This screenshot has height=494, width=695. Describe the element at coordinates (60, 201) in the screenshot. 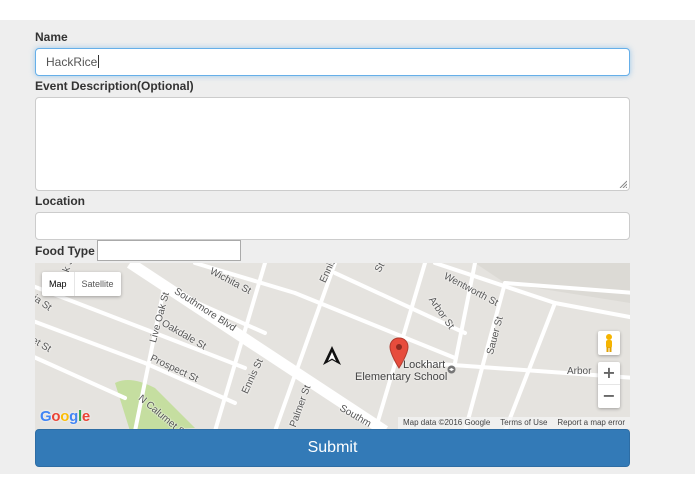

I see `location-label: Location` at that location.